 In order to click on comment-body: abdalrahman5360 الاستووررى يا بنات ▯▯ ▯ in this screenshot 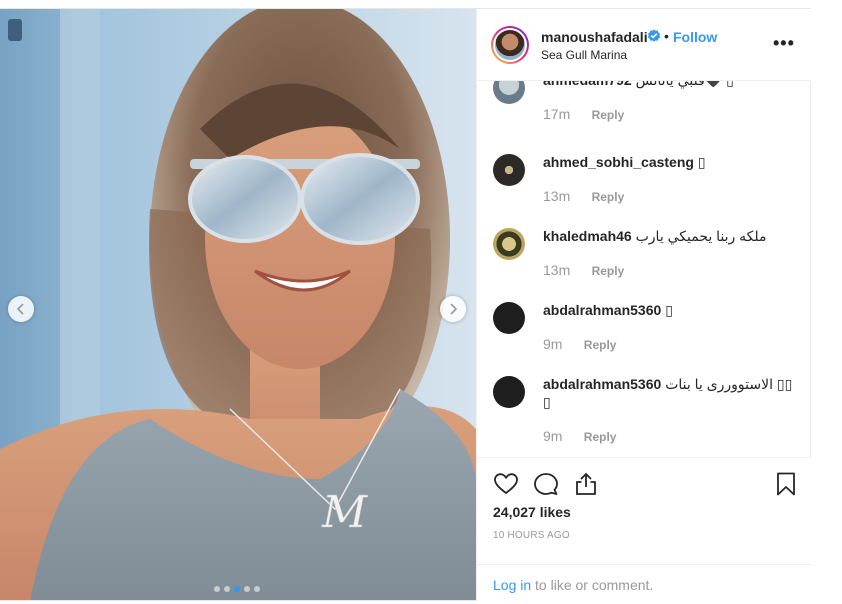, I will do `click(668, 393)`.